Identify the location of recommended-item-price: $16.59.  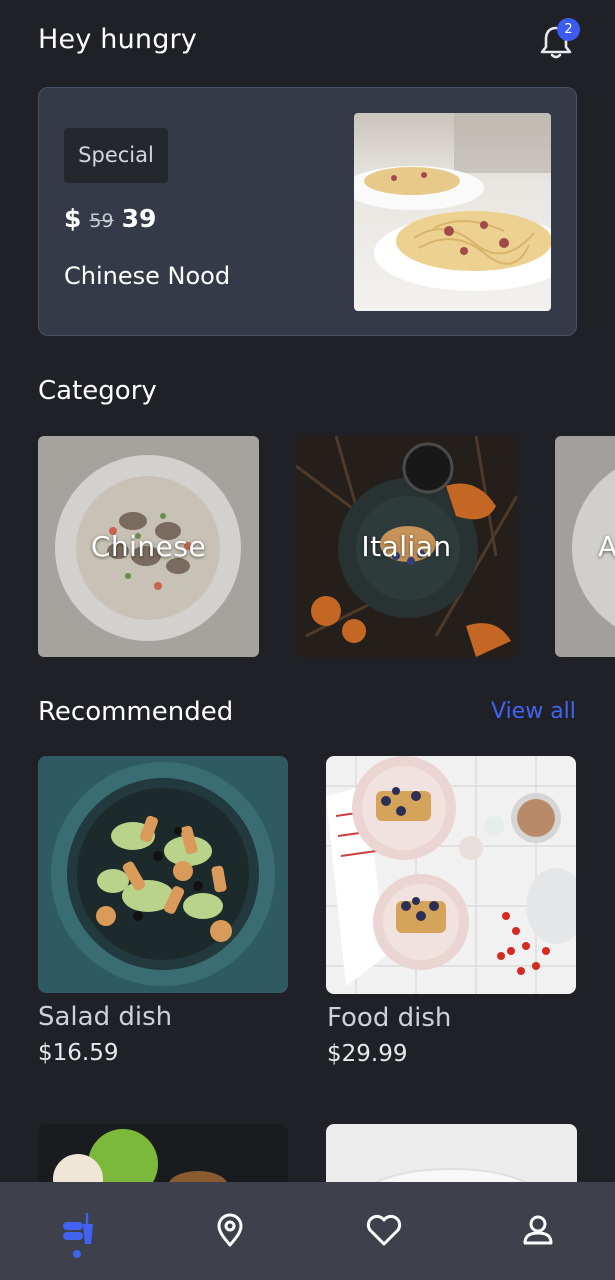
(78, 1053).